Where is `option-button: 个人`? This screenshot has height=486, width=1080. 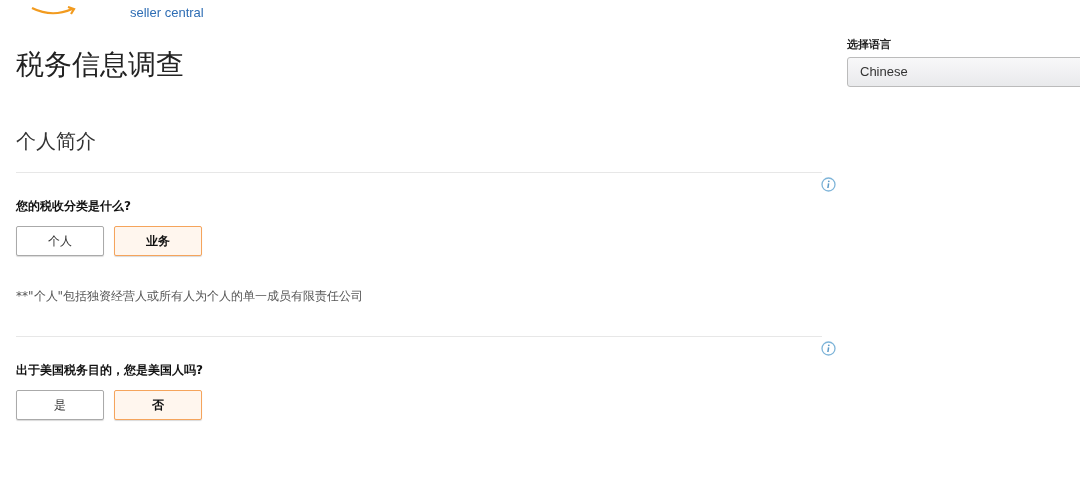 option-button: 个人 is located at coordinates (60, 241).